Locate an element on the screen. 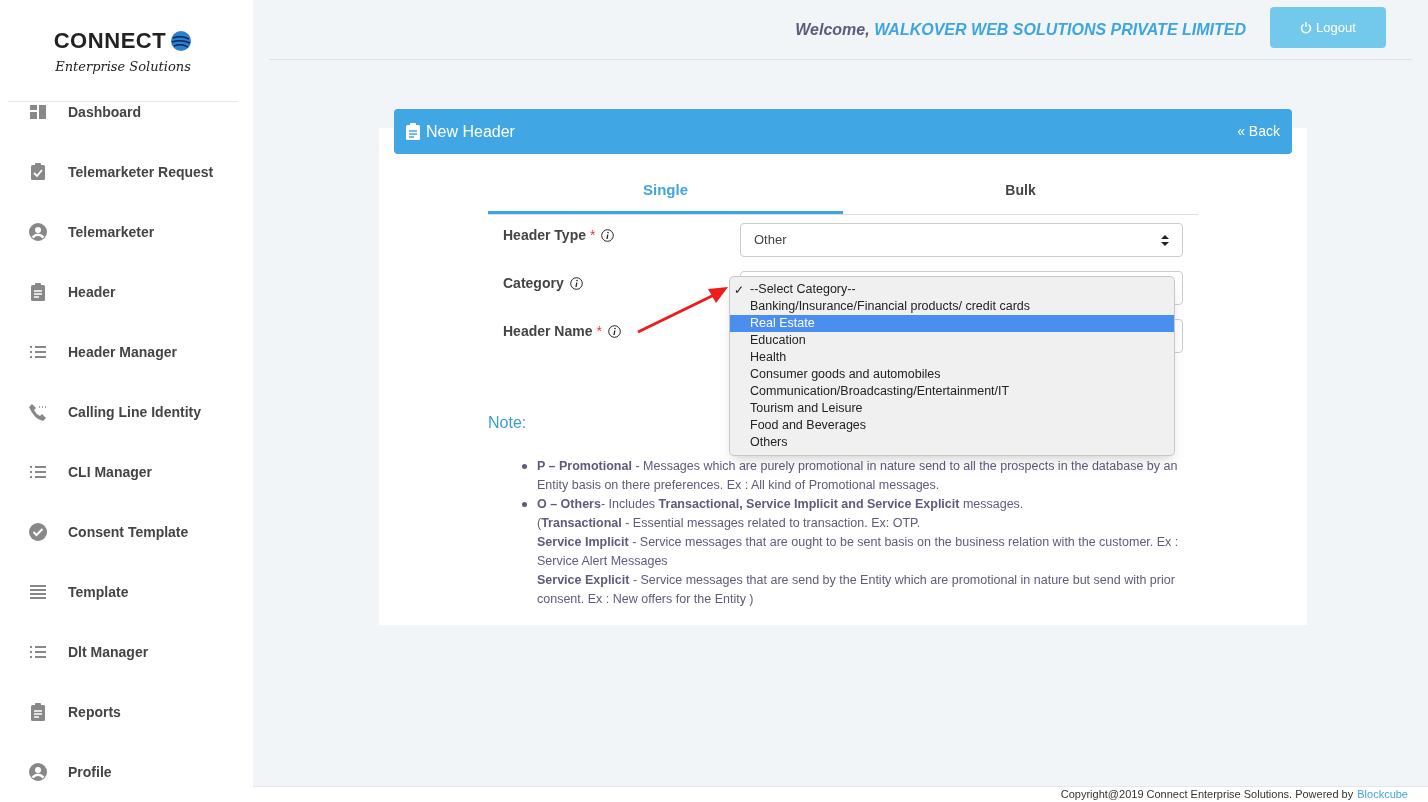 This screenshot has width=1428, height=802. sidebar-item: Header is located at coordinates (126, 292).